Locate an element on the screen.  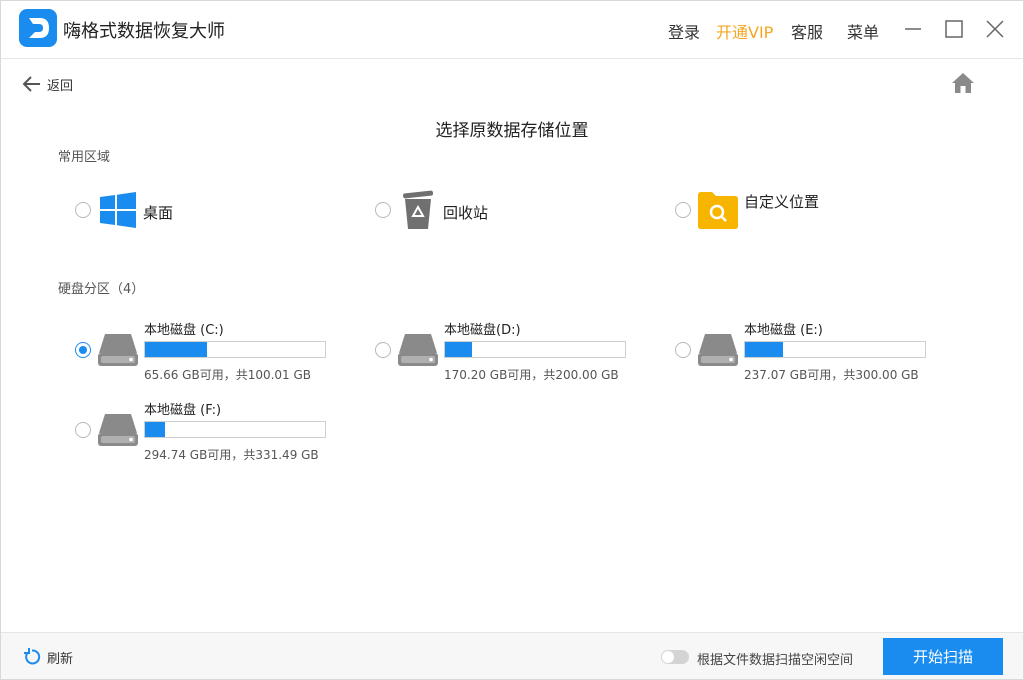
home-button is located at coordinates (963, 83).